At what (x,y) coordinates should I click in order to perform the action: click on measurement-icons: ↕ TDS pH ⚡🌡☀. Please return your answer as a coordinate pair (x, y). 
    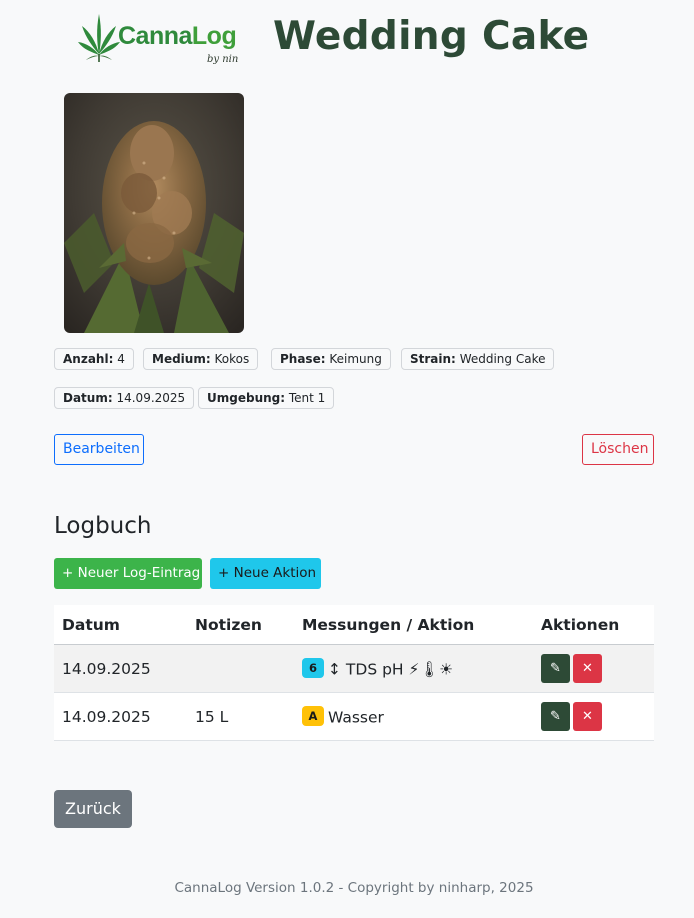
    Looking at the image, I should click on (390, 669).